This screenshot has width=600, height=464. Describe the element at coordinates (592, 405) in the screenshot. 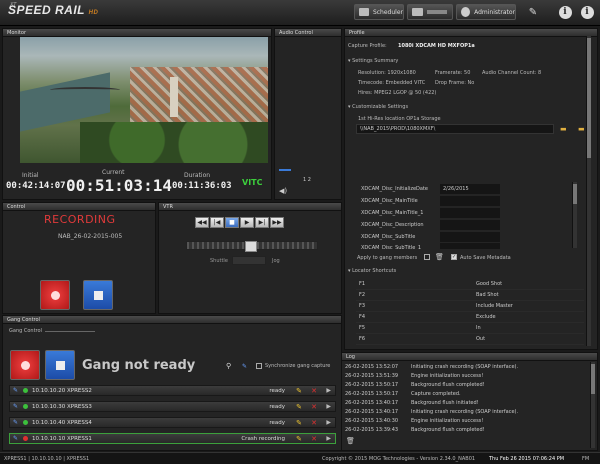

I see `log-scrollbar` at that location.